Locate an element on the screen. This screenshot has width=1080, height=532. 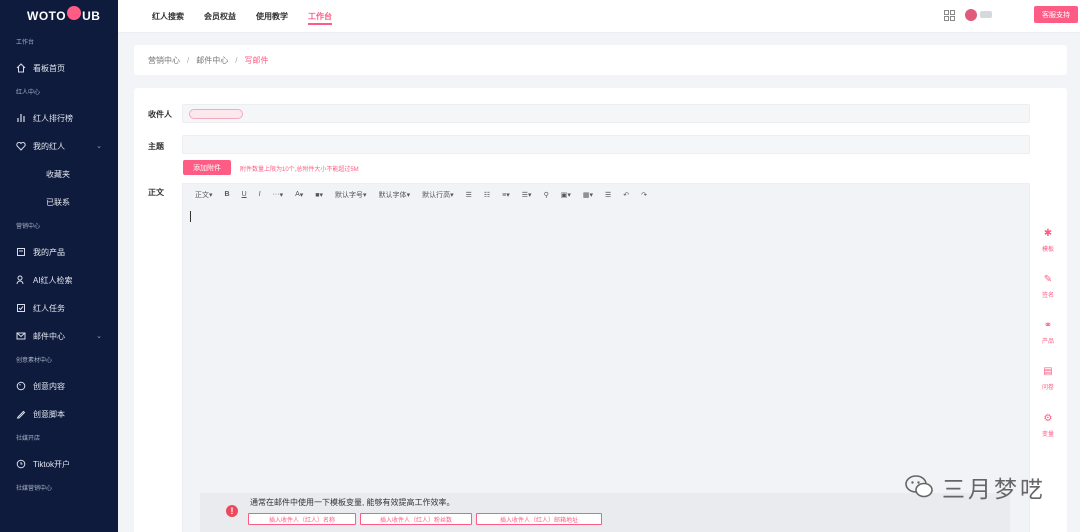
logo-badge-icon is located at coordinates (74, 13).